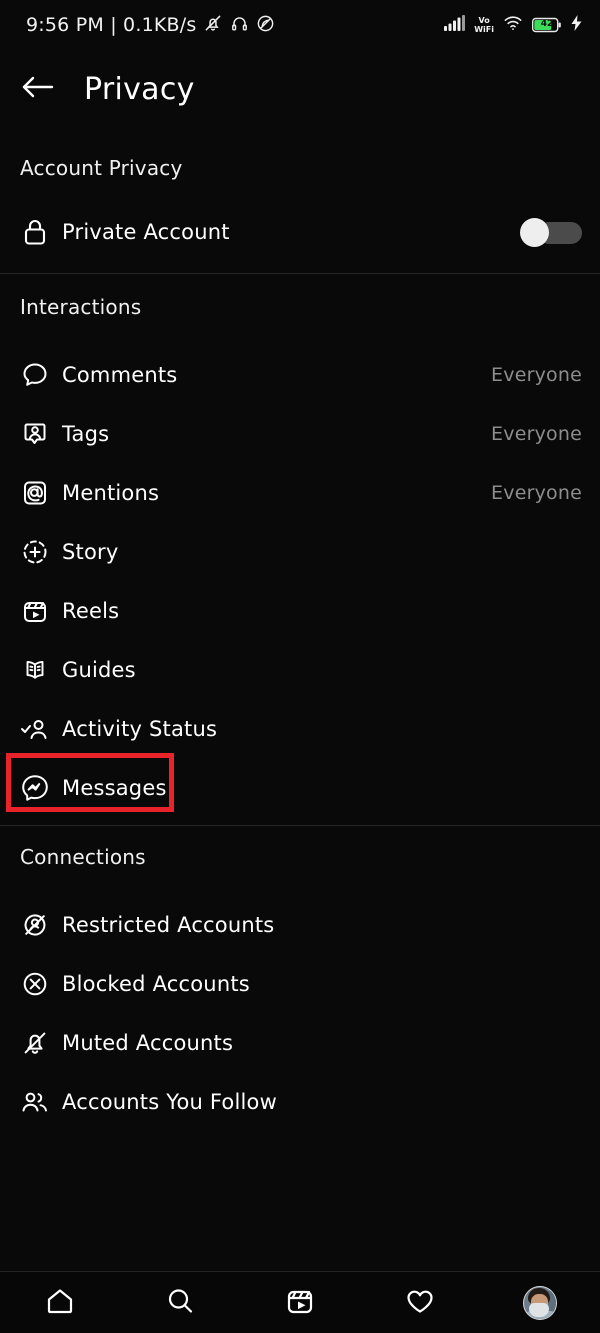 The height and width of the screenshot is (1333, 600). I want to click on row-label-story: Story, so click(90, 551).